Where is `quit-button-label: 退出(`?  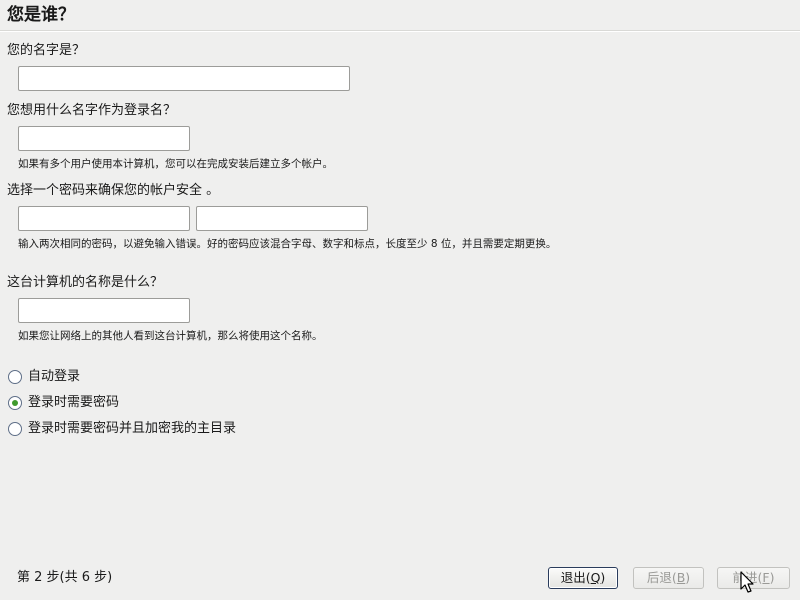 quit-button-label: 退出( is located at coordinates (575, 577).